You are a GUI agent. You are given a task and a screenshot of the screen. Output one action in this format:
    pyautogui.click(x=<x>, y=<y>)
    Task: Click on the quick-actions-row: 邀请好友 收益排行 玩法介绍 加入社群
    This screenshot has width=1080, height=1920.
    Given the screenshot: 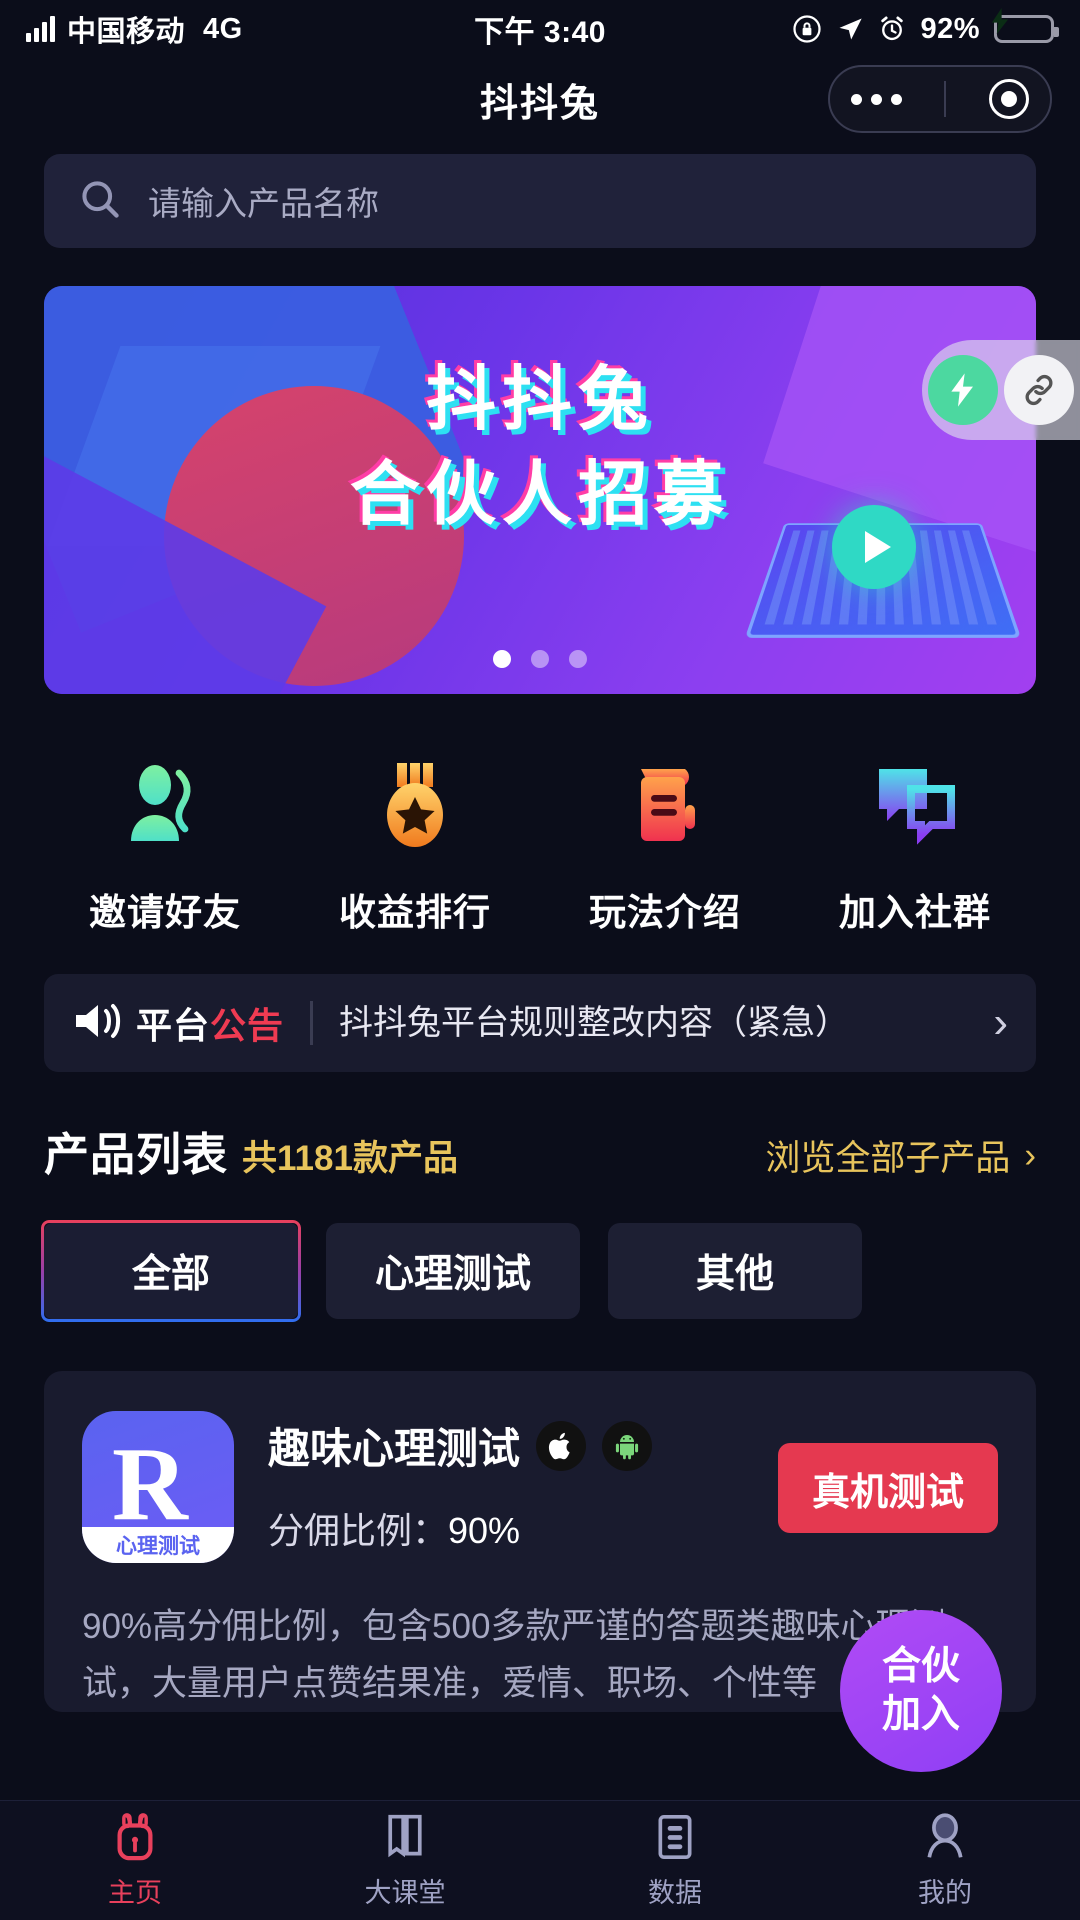 What is the action you would take?
    pyautogui.click(x=540, y=843)
    